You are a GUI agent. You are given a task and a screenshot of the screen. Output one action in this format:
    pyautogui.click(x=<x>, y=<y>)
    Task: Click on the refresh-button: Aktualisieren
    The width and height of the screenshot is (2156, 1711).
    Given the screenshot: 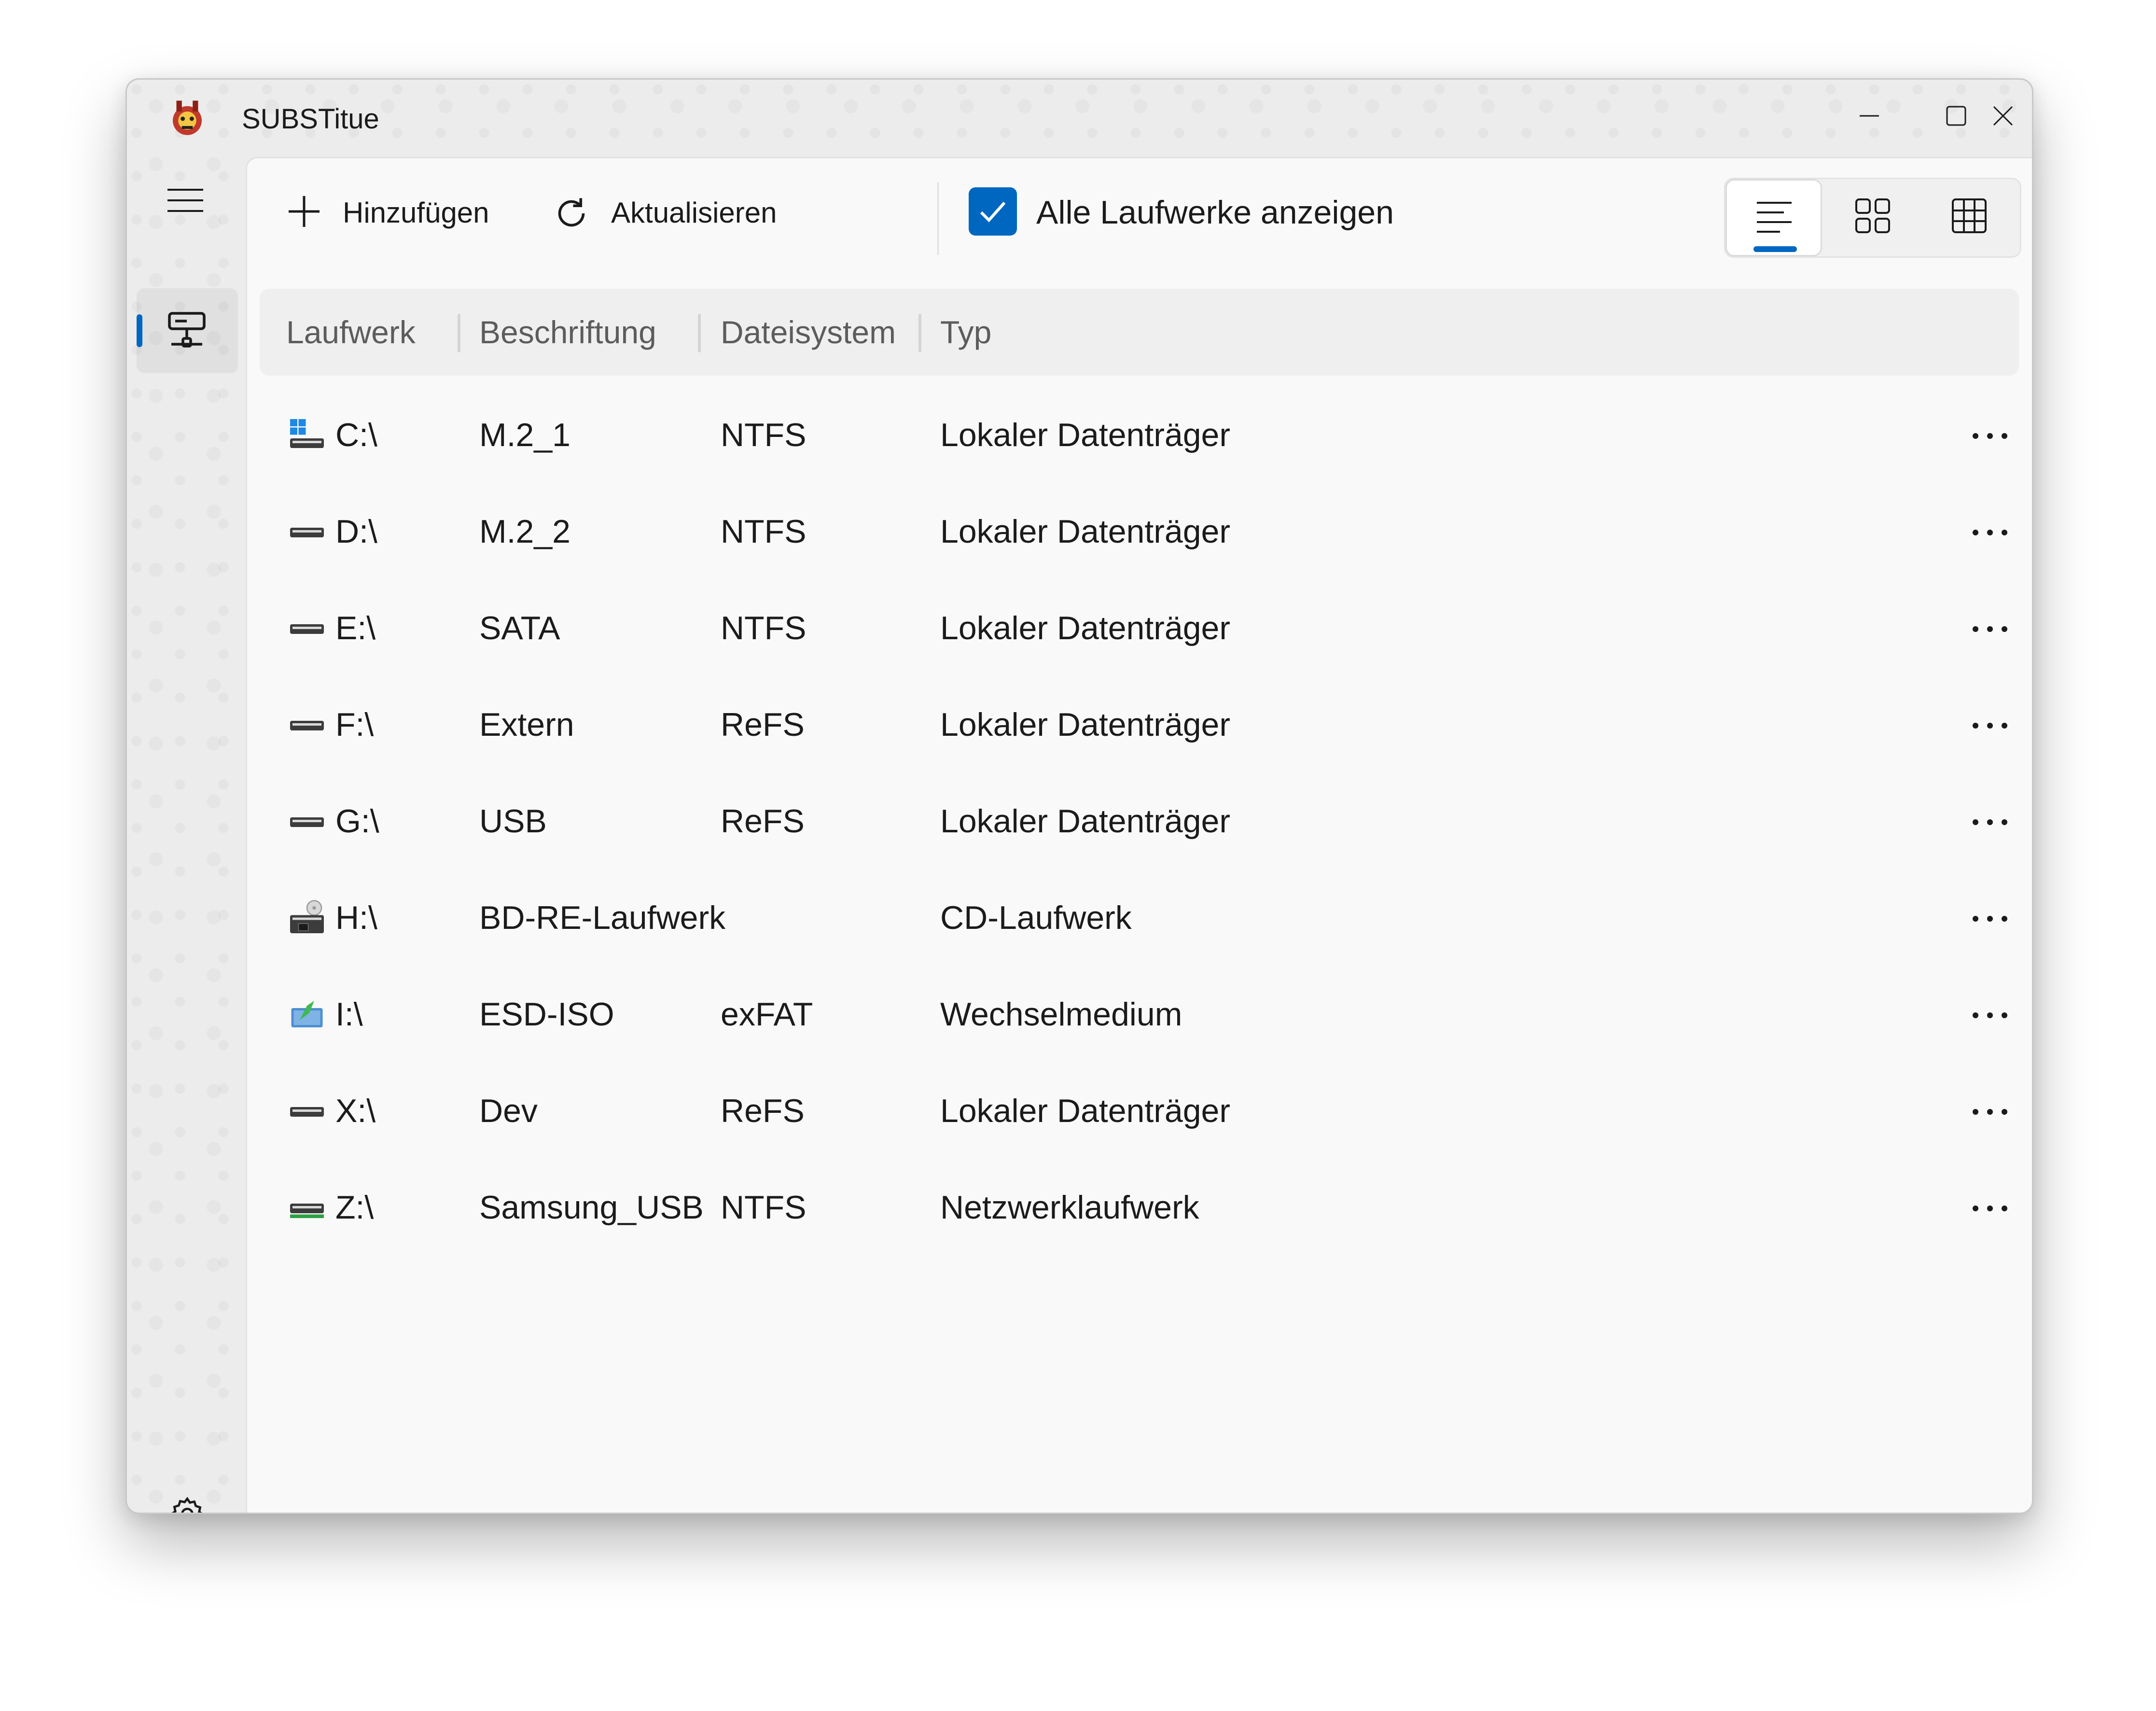 What is the action you would take?
    pyautogui.click(x=672, y=209)
    